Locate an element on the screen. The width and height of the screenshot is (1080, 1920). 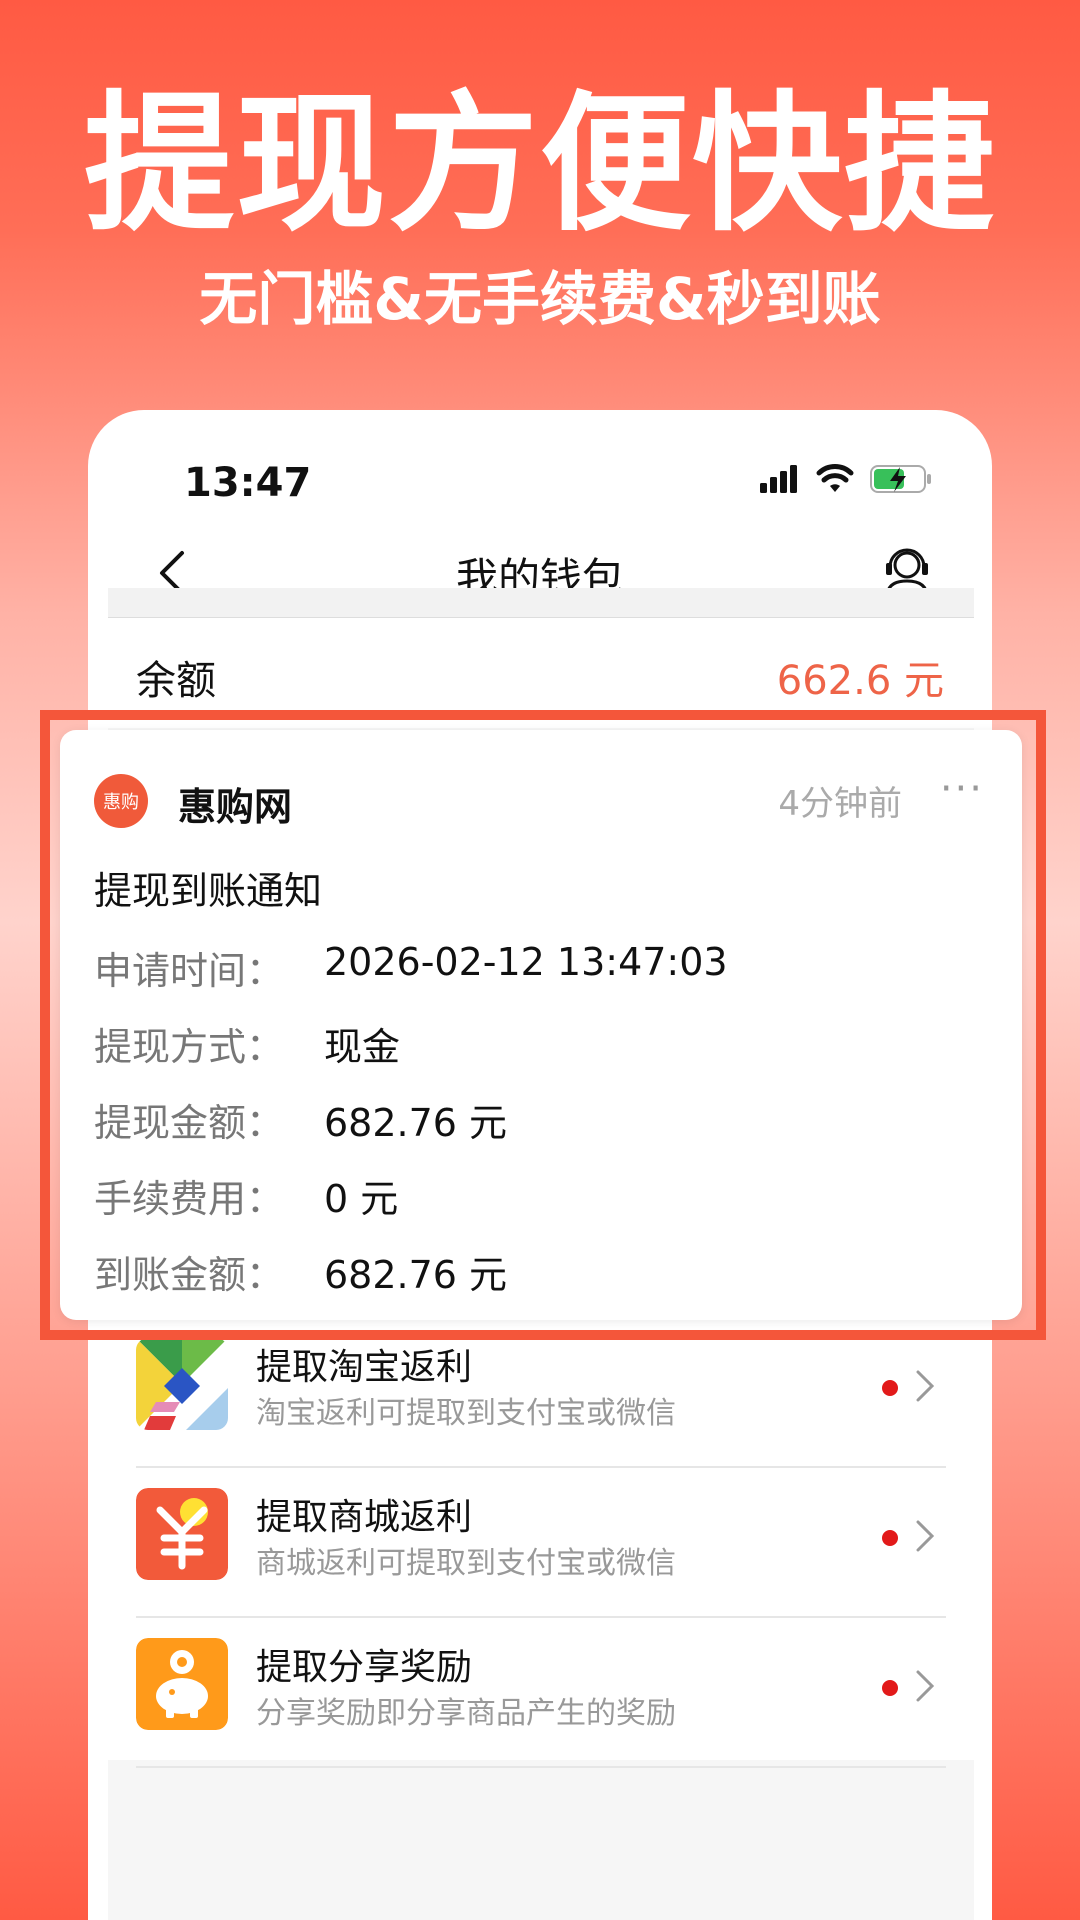
list-item-subtitle: 商城返利可提取到支付宝或微信 is located at coordinates (466, 1563).